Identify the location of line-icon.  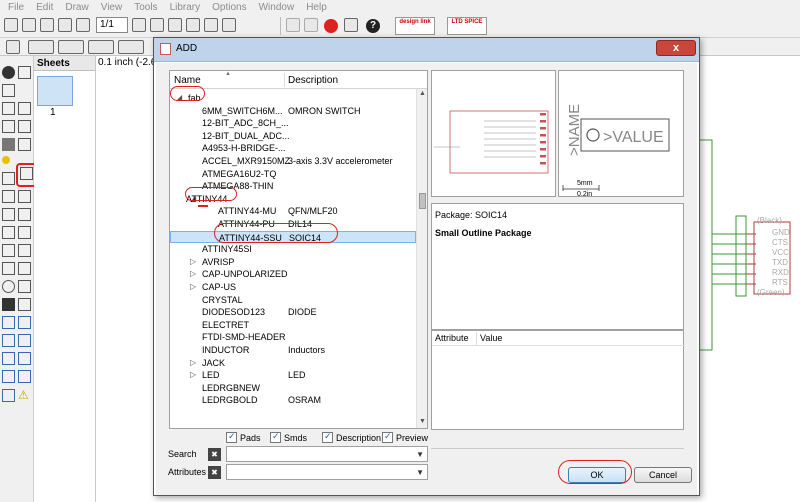
(8, 268).